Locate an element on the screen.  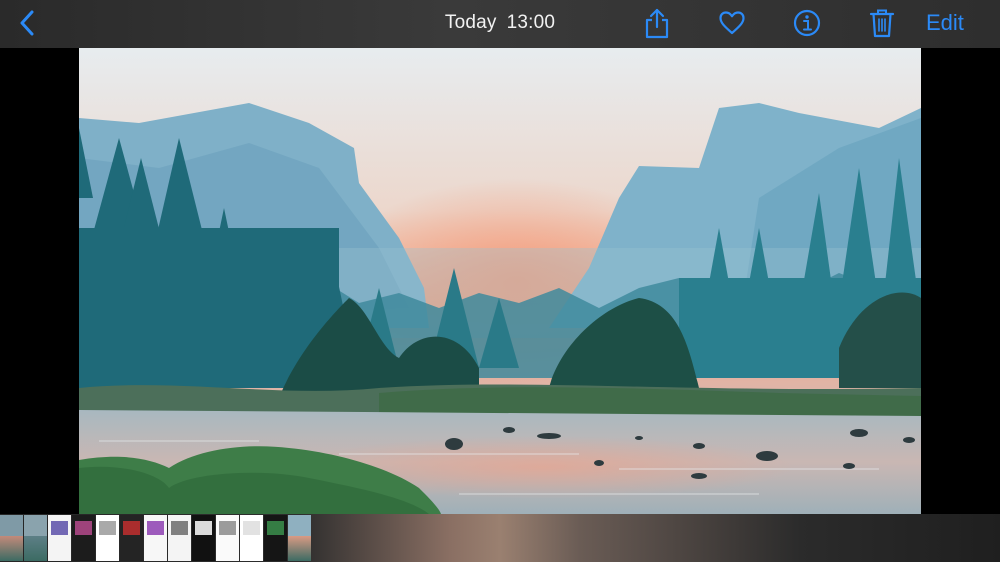
favorite-button is located at coordinates (732, 23).